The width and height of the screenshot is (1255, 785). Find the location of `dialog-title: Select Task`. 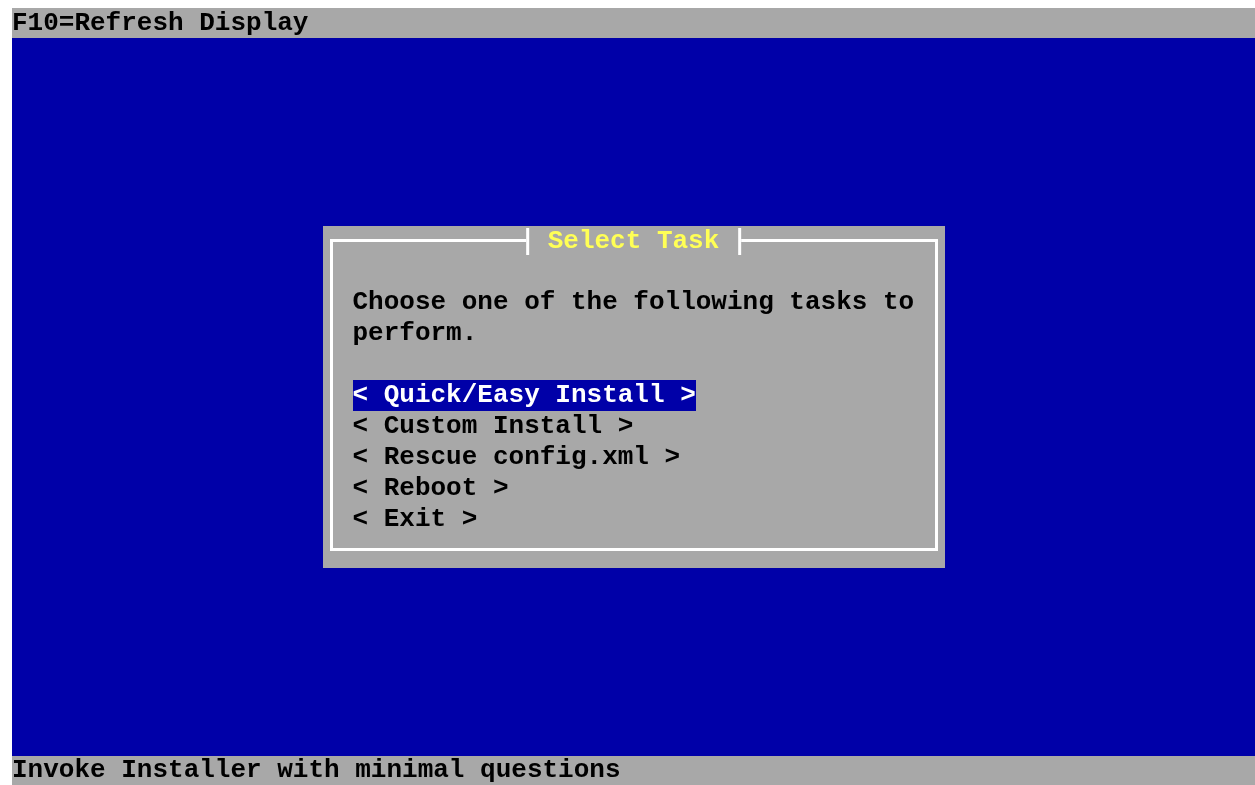

dialog-title: Select Task is located at coordinates (633, 241).